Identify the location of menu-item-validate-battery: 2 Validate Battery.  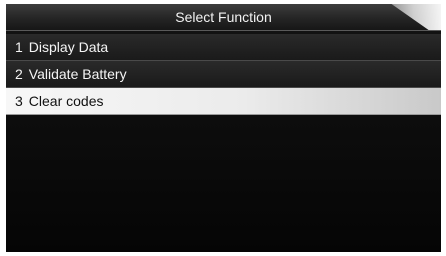
(223, 74).